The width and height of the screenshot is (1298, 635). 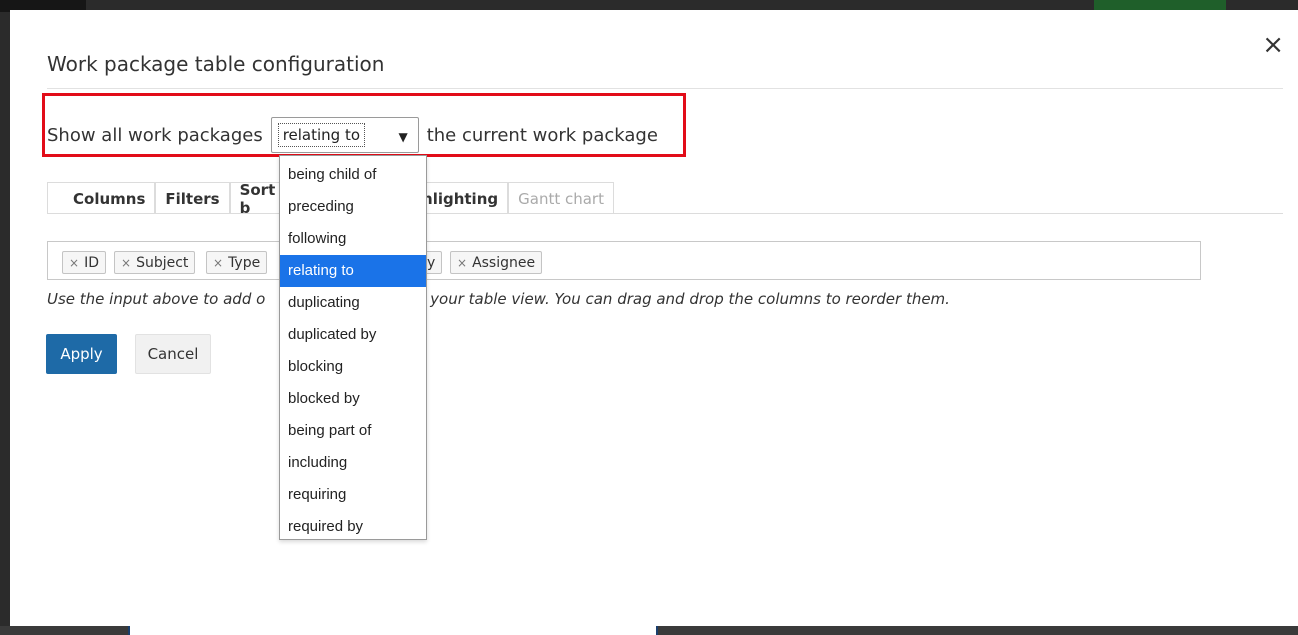 I want to click on relation-option: preceding, so click(x=353, y=207).